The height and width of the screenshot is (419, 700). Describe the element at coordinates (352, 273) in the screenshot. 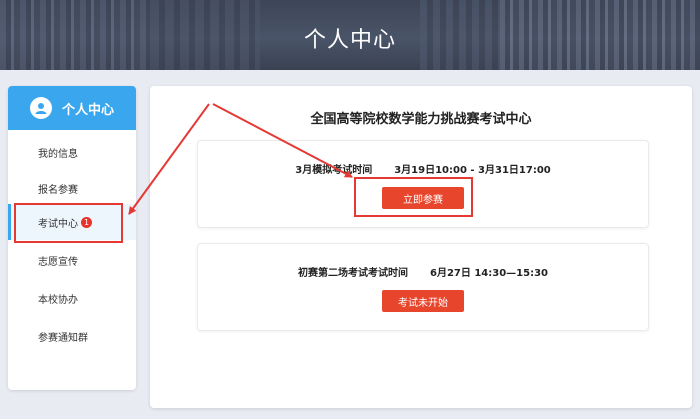

I see `exam-name: 初赛第二场考试考试时间` at that location.